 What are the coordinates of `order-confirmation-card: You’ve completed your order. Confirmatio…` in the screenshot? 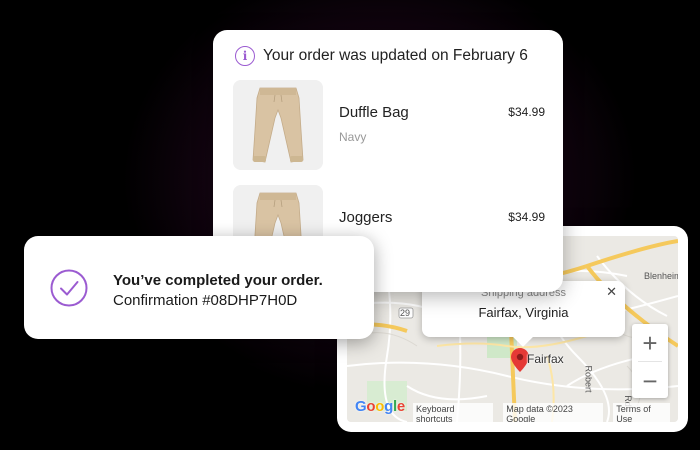 It's located at (199, 287).